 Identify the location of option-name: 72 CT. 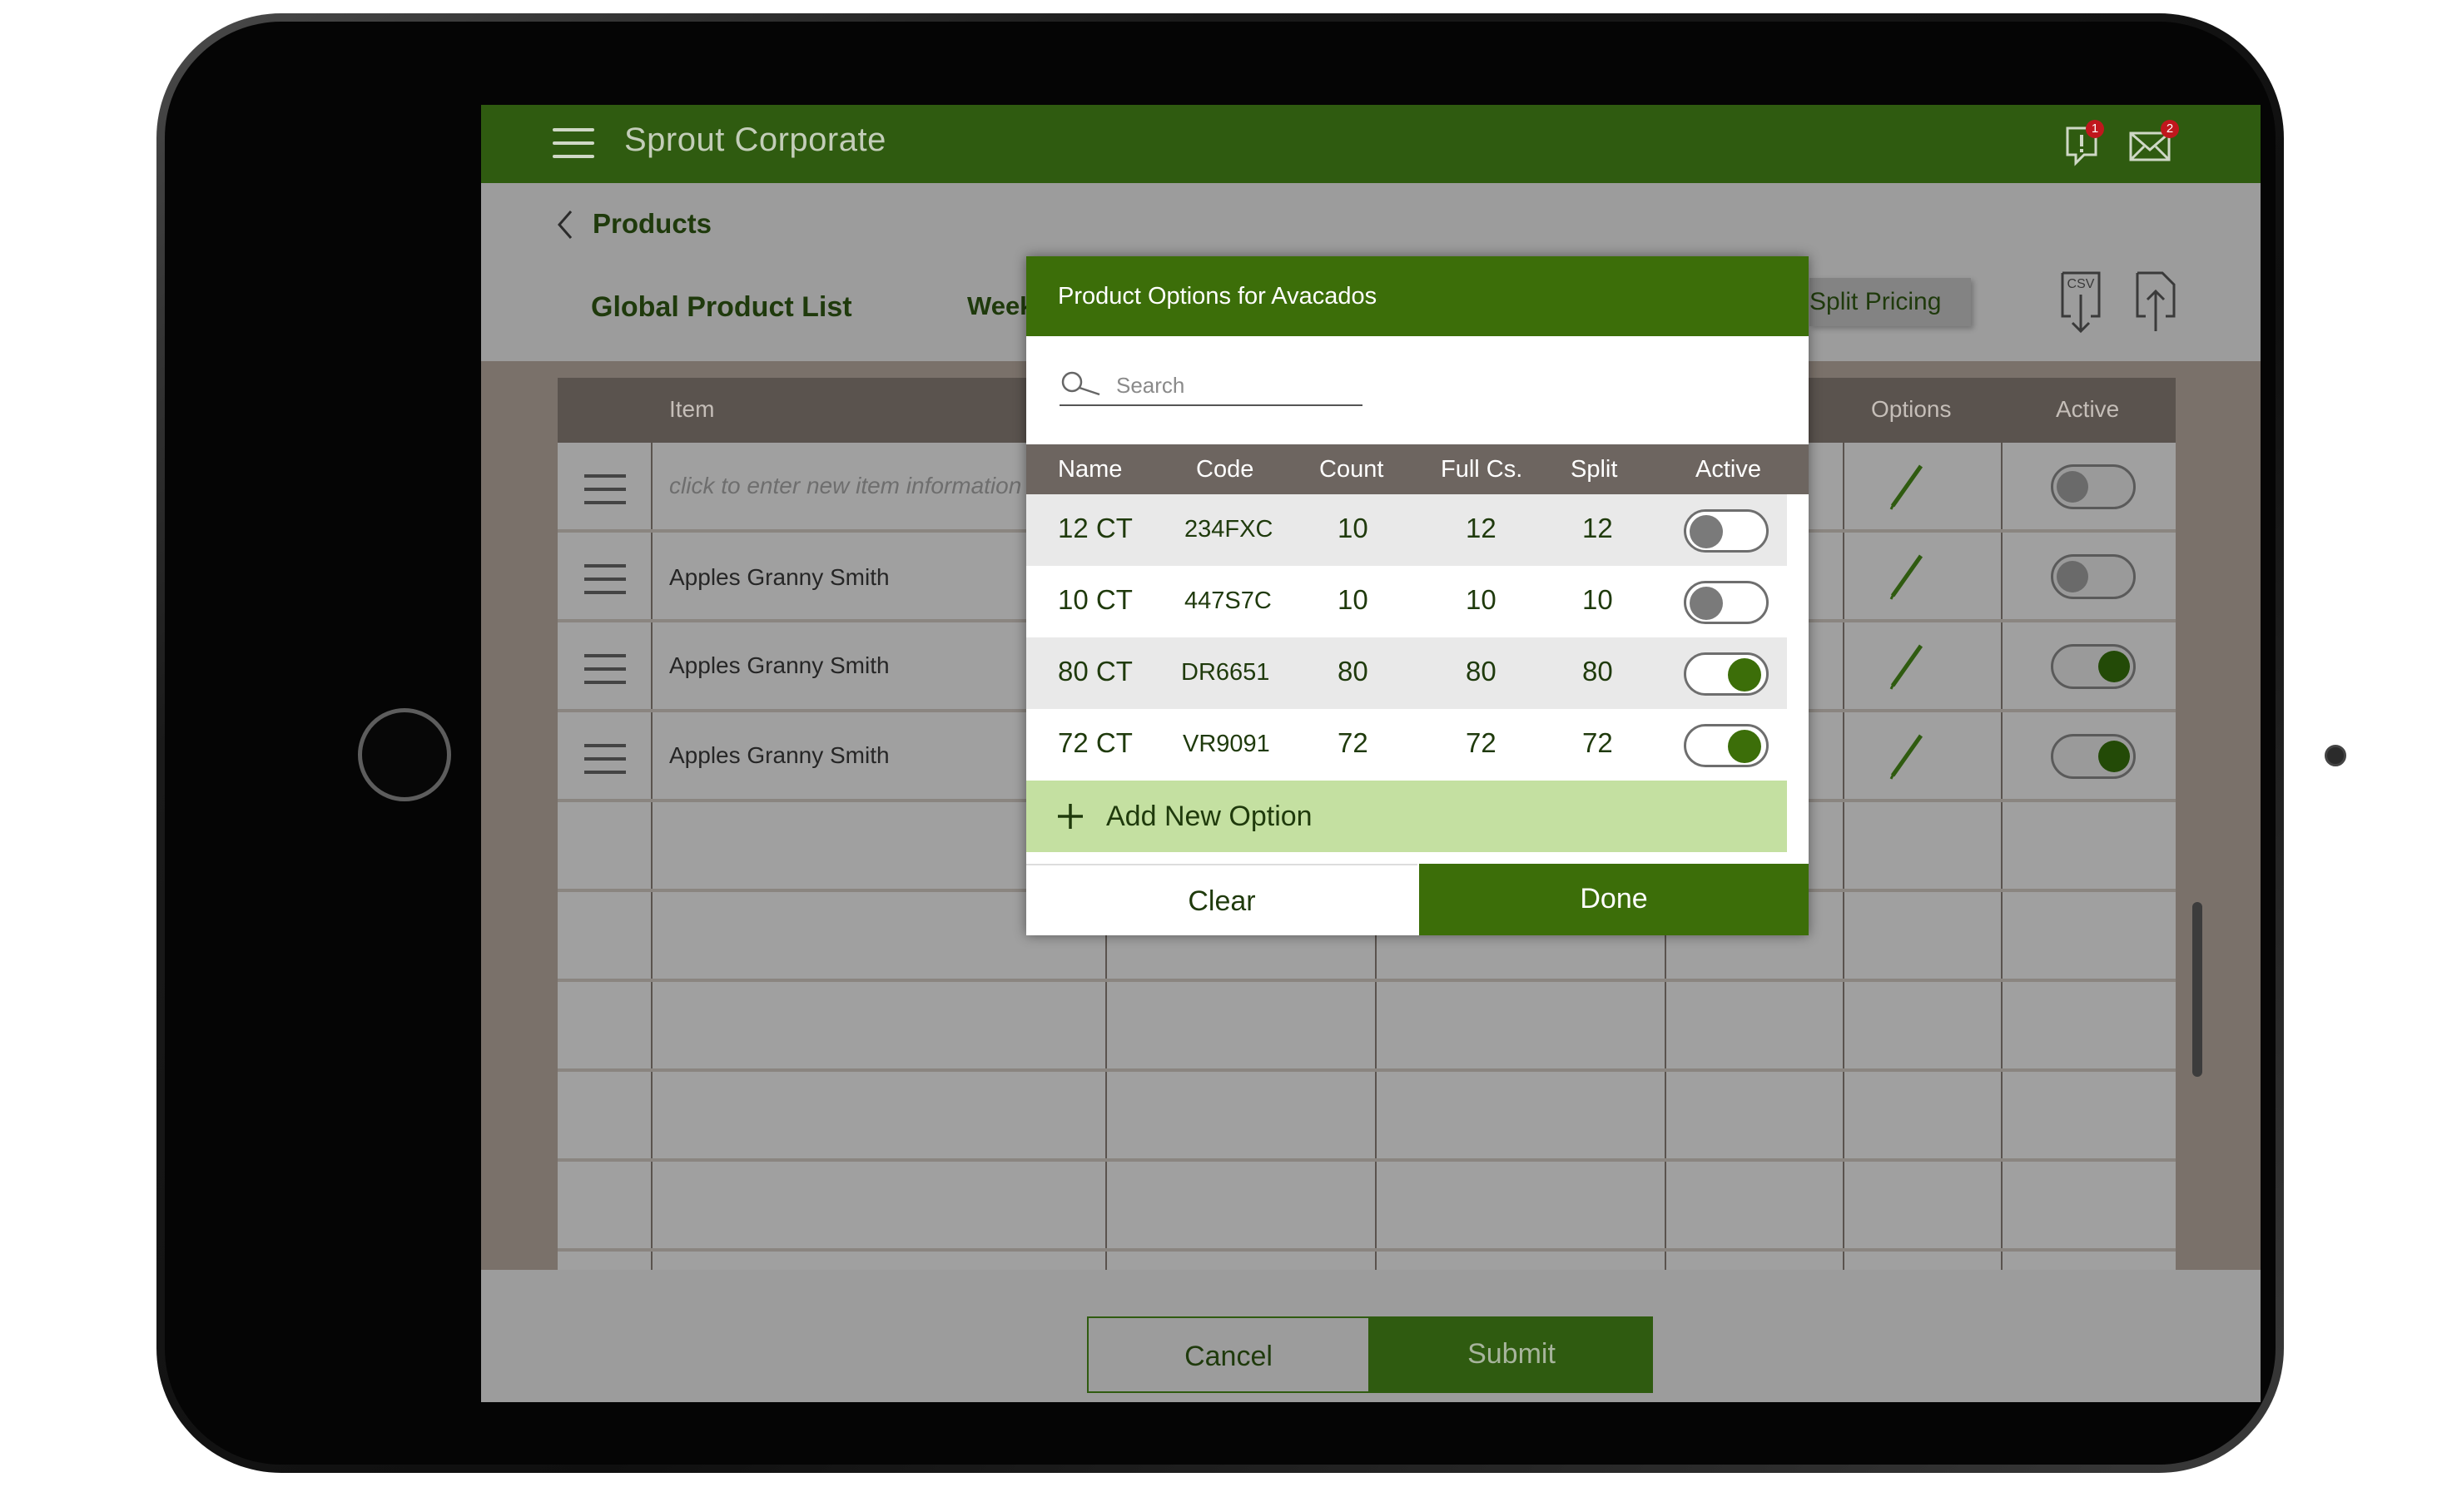
(1096, 742).